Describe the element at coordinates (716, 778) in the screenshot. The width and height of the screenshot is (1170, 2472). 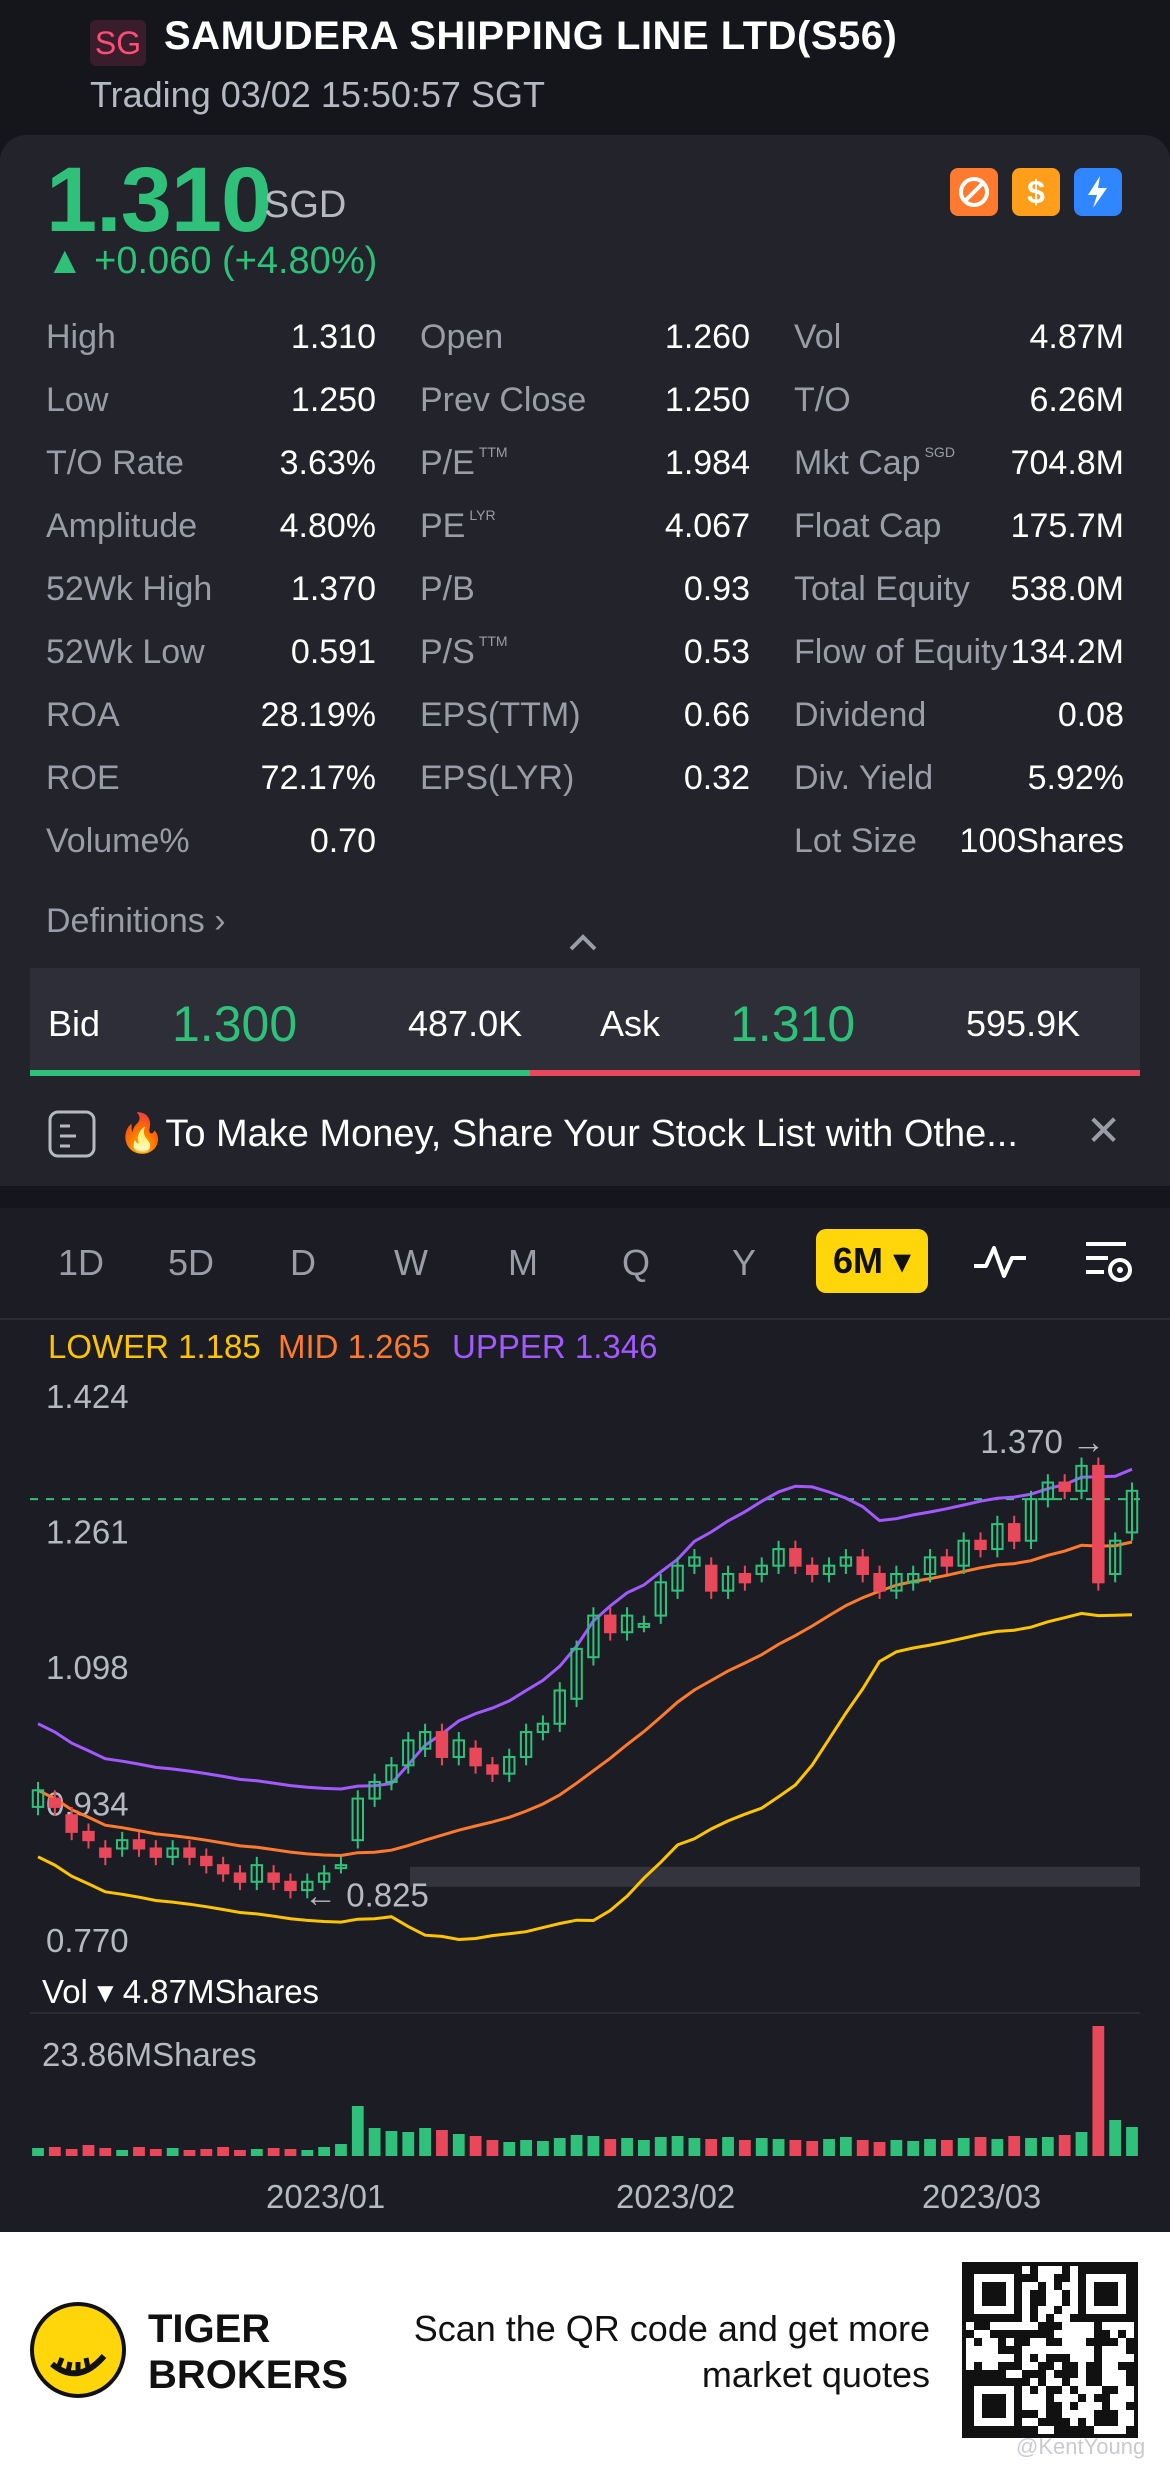
I see `stat-value: 0.32` at that location.